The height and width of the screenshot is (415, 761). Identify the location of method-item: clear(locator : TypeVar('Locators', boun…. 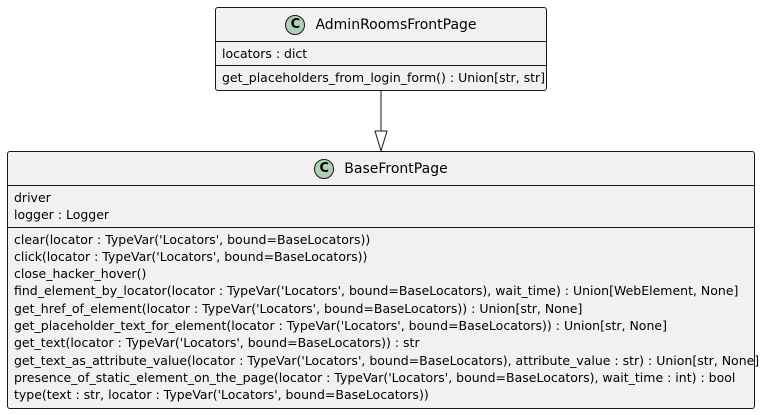
(192, 239).